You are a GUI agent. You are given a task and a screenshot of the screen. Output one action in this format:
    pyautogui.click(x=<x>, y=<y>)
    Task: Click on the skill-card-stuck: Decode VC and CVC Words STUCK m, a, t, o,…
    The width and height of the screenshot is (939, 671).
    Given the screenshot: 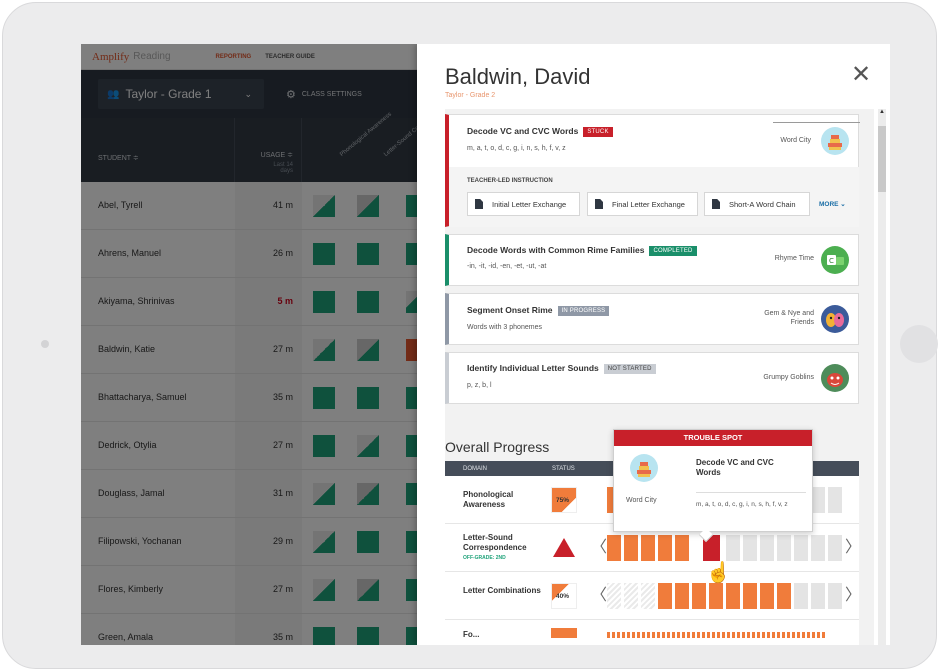 What is the action you would take?
    pyautogui.click(x=652, y=170)
    